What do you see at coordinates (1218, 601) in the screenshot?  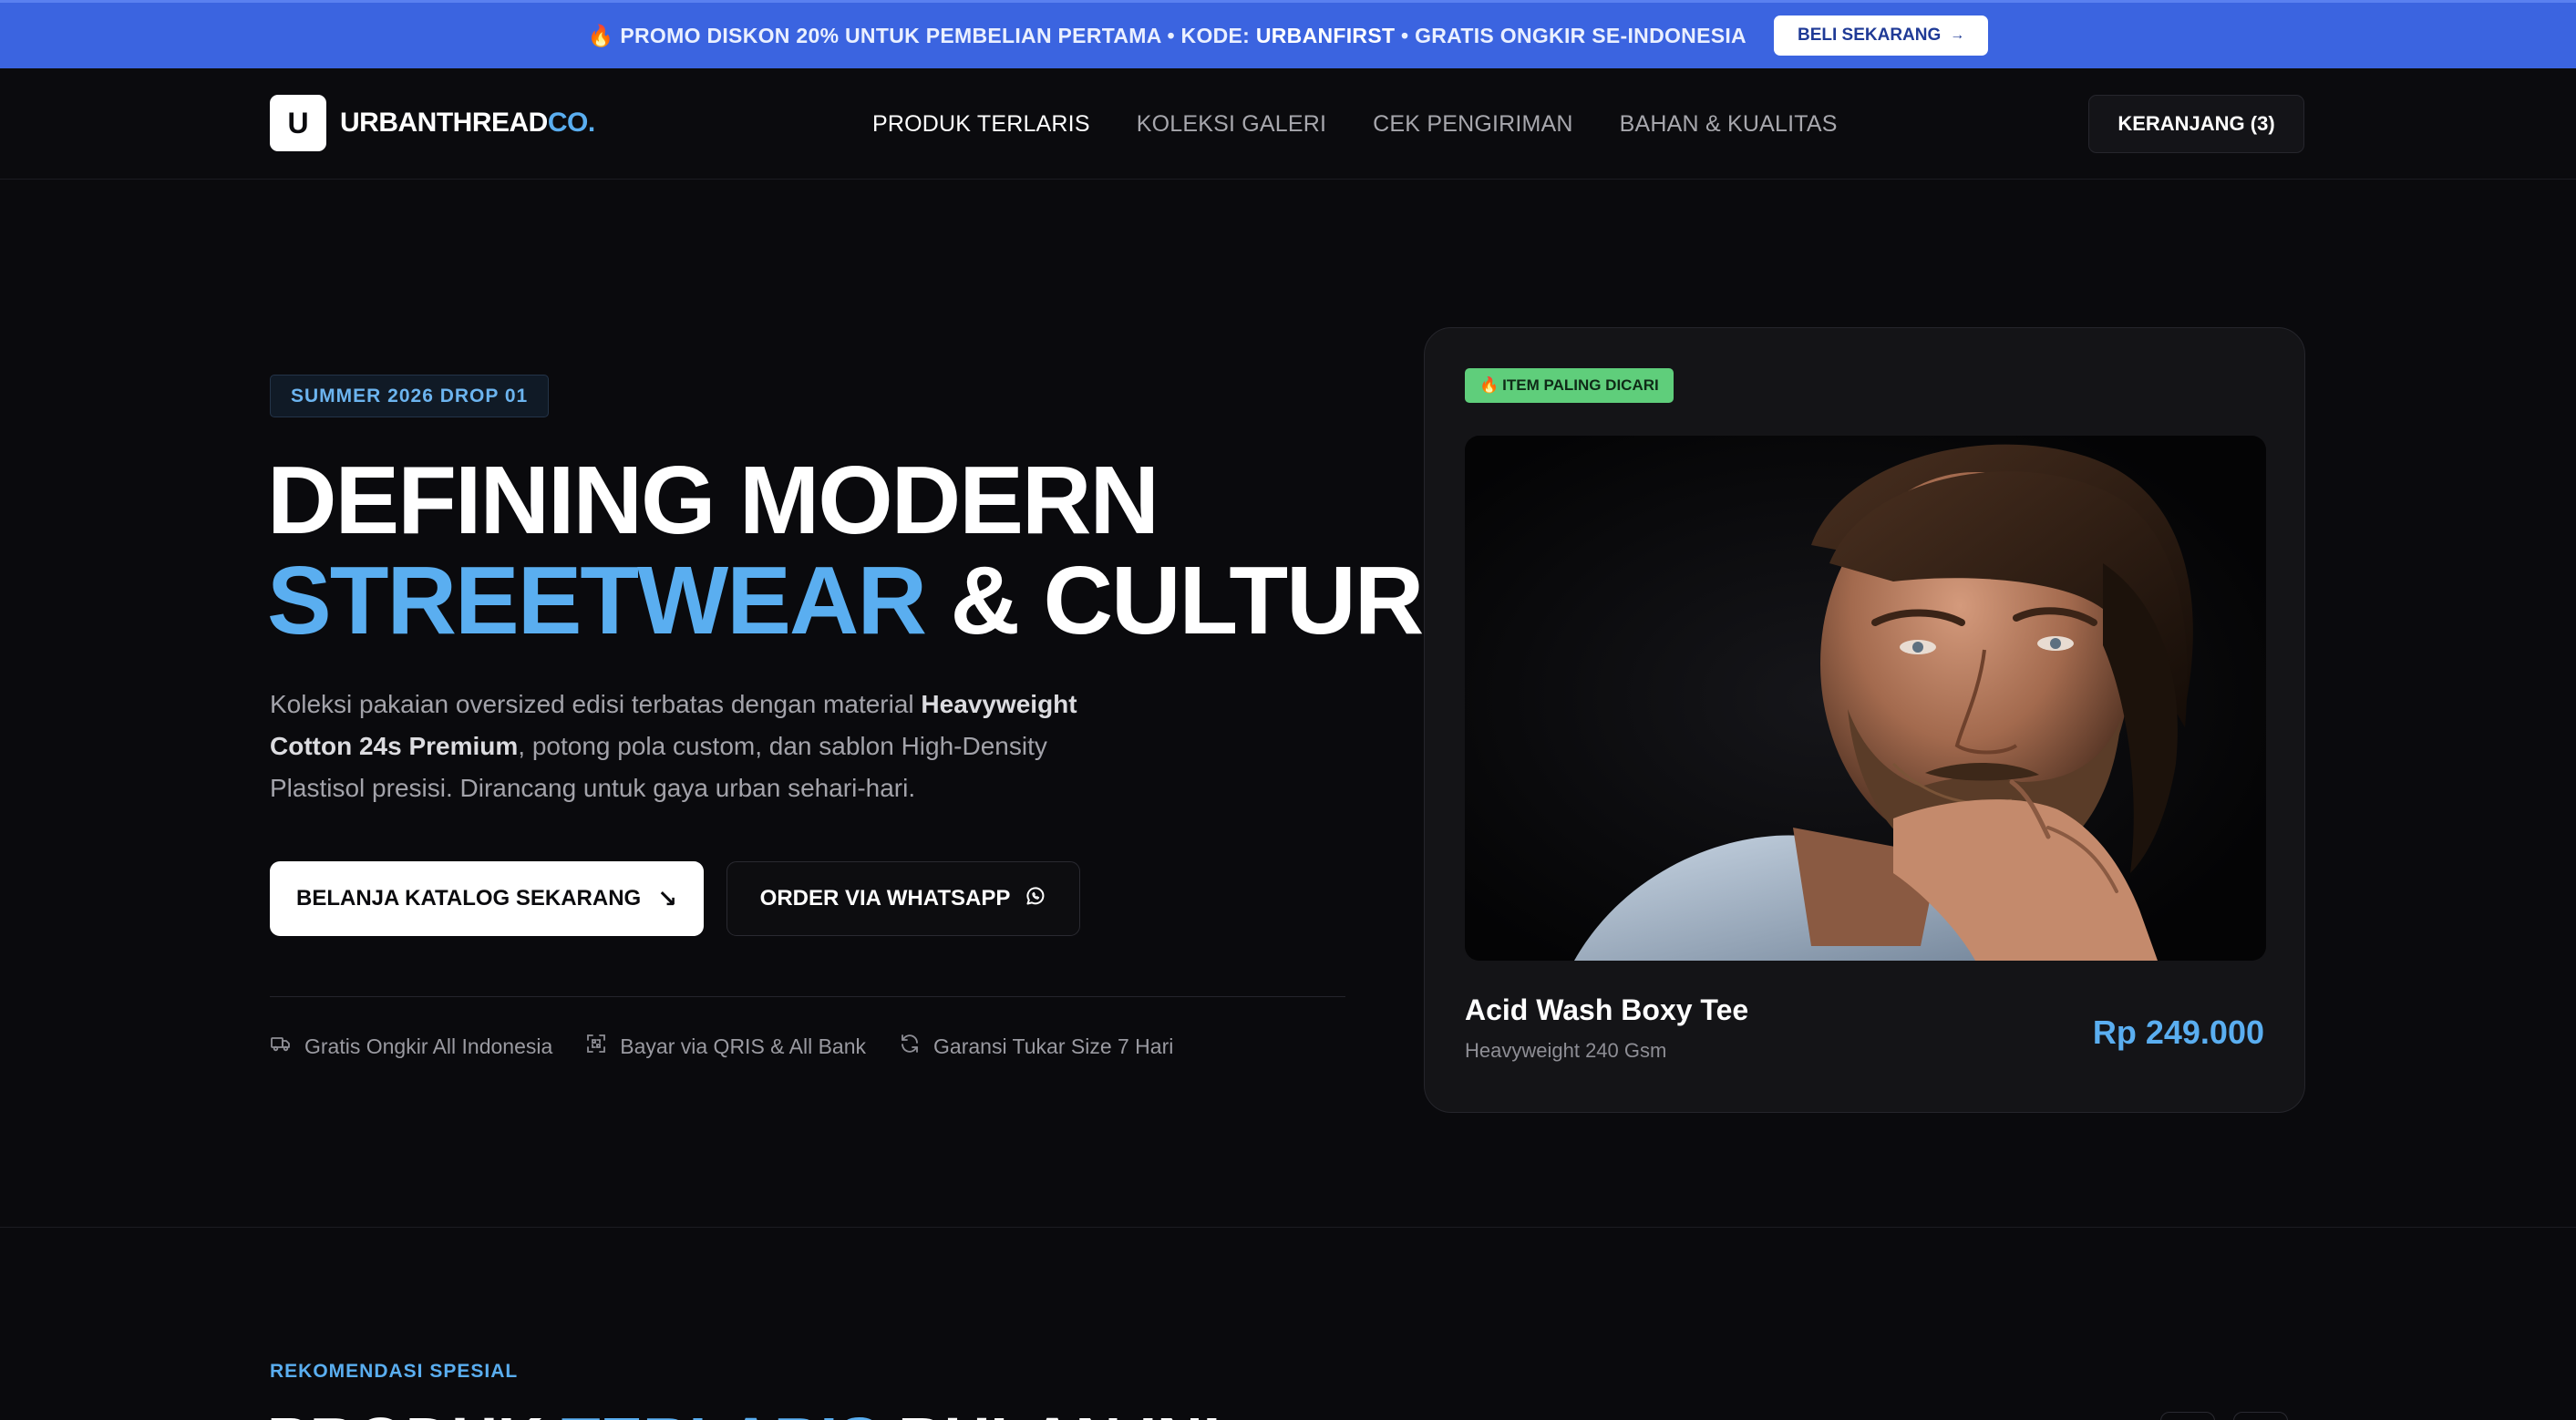 I see `headline-rest: & CULTURE.` at bounding box center [1218, 601].